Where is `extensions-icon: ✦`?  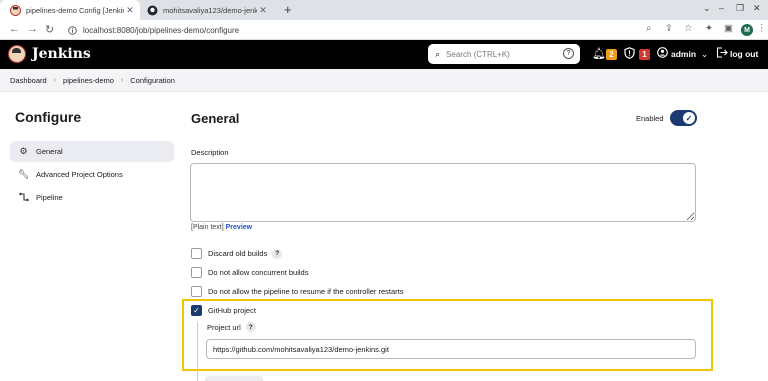
extensions-icon: ✦ is located at coordinates (709, 28).